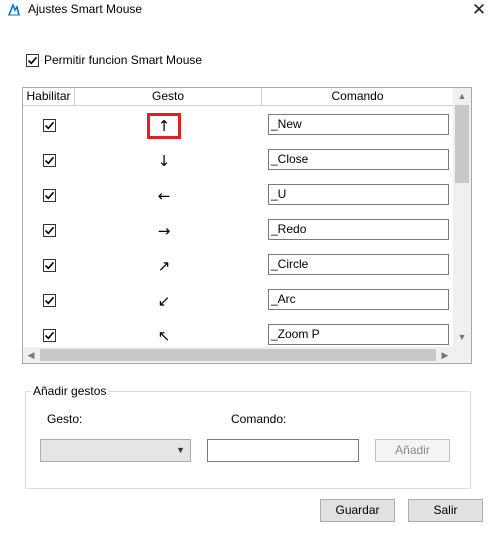  I want to click on enable-label: Permitir funcion Smart Mouse, so click(123, 60).